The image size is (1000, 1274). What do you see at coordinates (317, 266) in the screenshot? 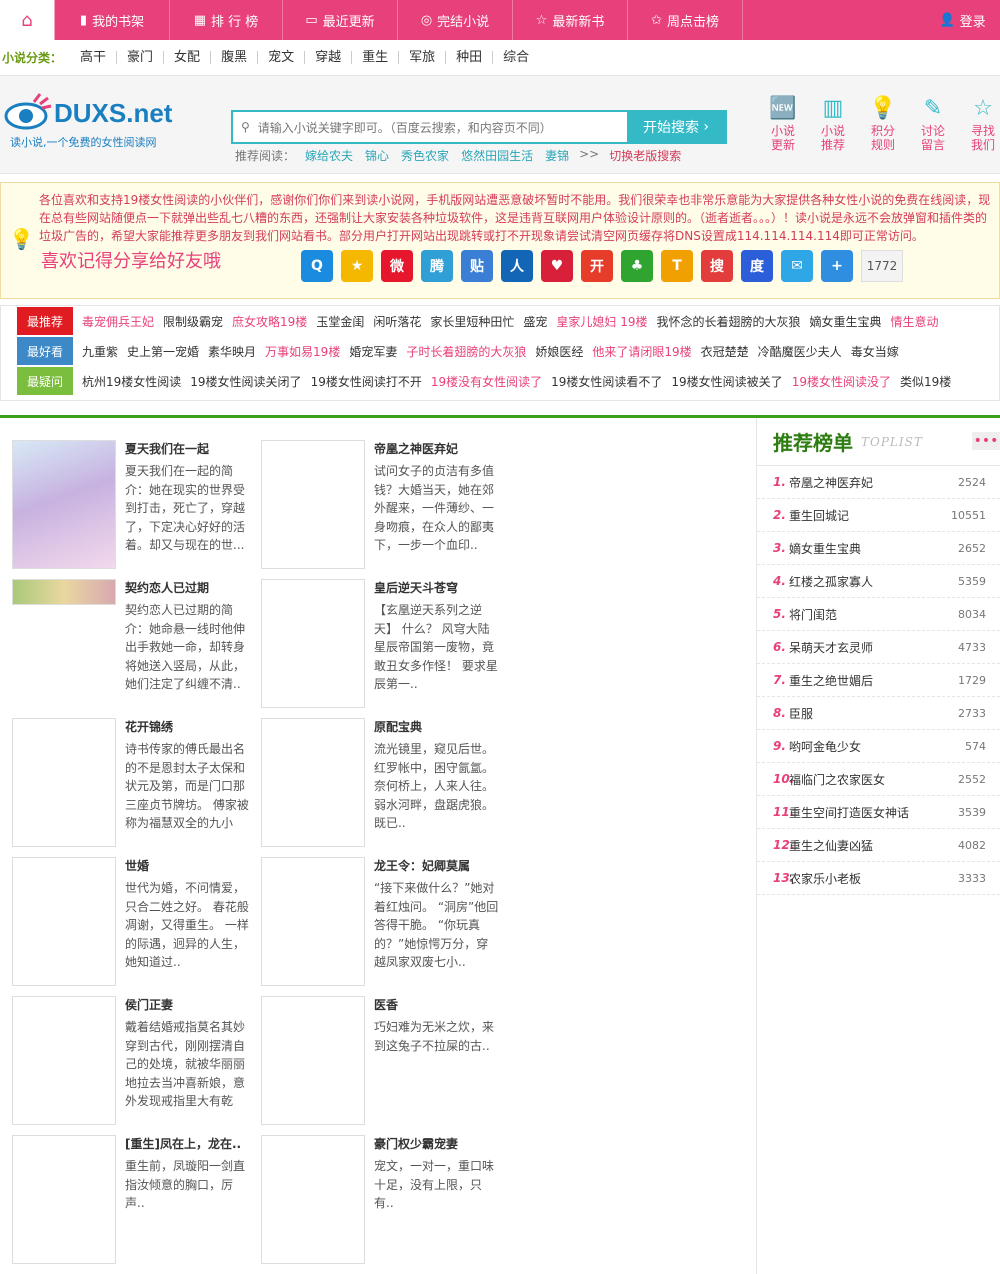
I see `qq-icon: Q` at bounding box center [317, 266].